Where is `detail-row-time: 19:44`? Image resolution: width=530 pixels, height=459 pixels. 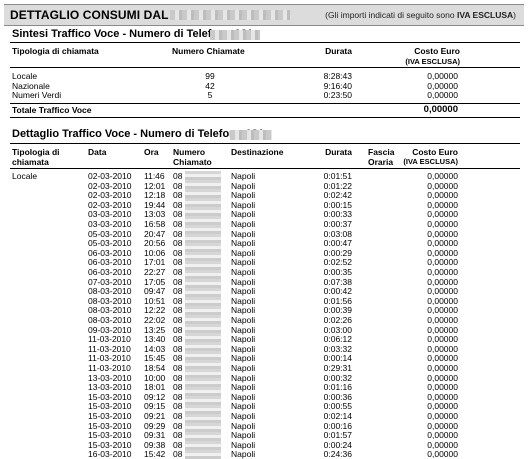
detail-row-time: 19:44 is located at coordinates (155, 204).